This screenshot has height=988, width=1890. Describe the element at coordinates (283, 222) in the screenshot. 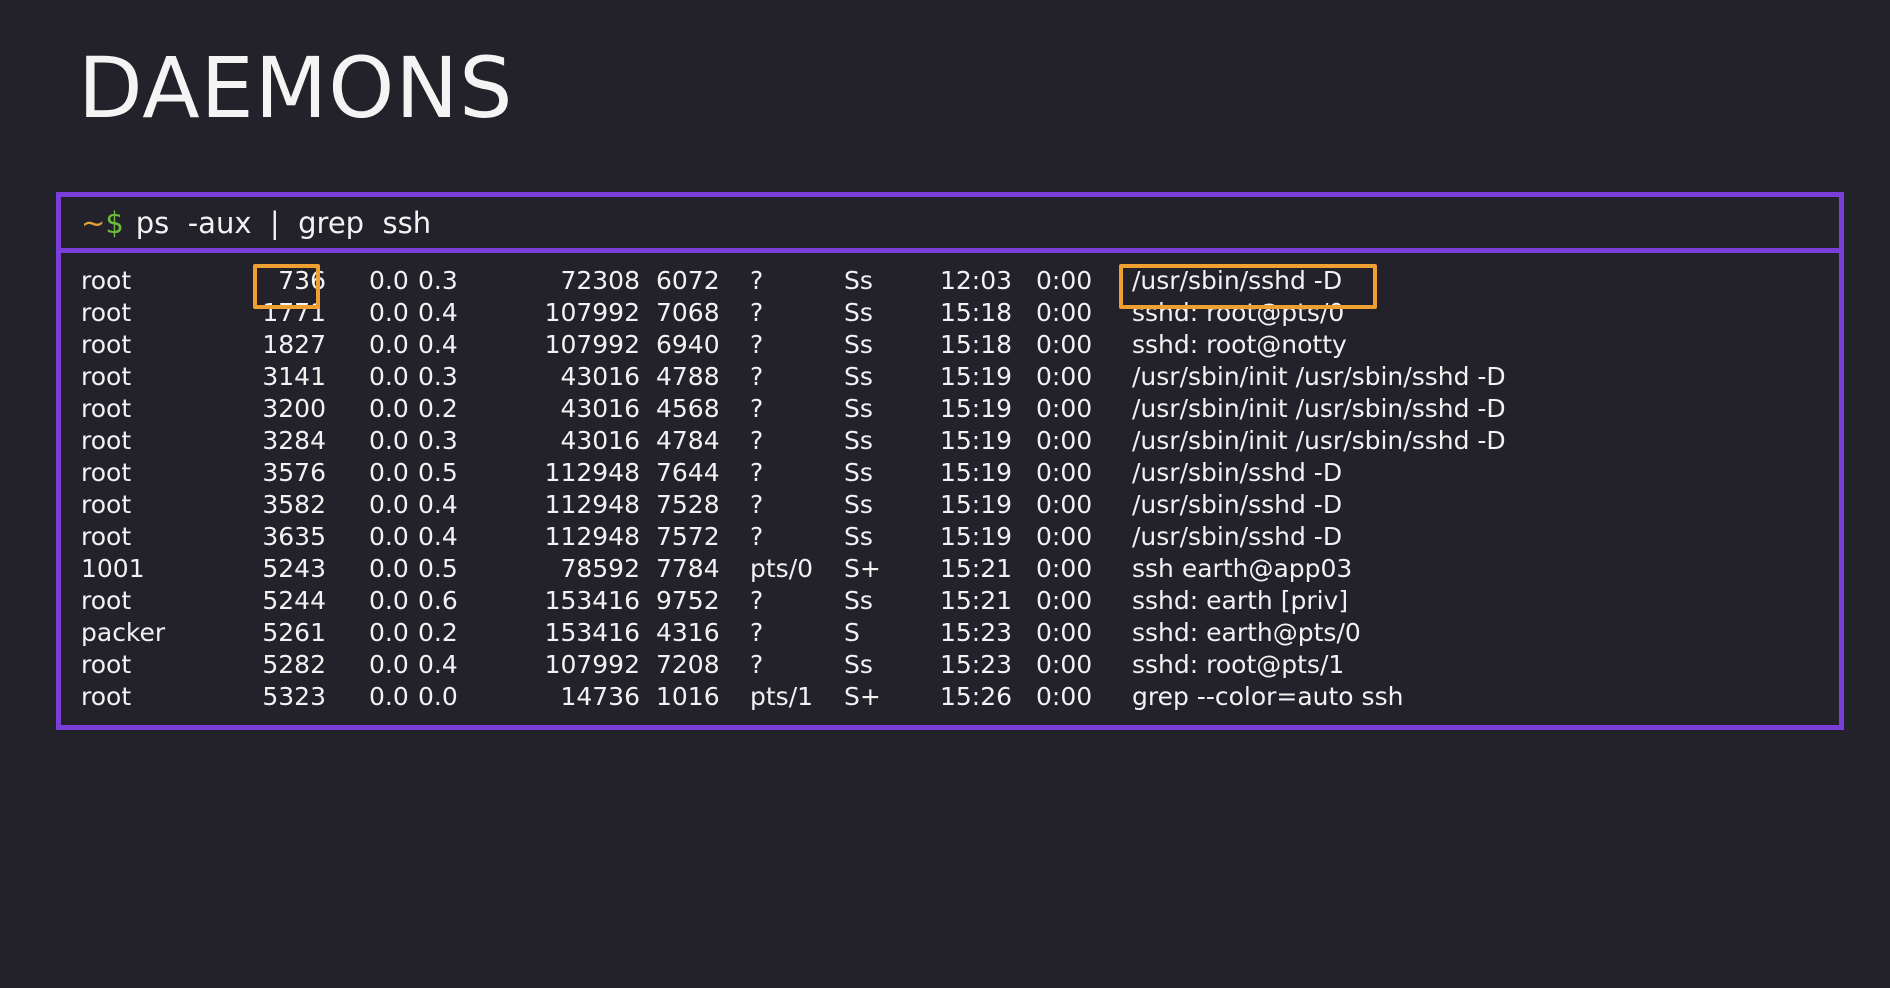

I see `command-text: ps -aux | grep ssh` at that location.